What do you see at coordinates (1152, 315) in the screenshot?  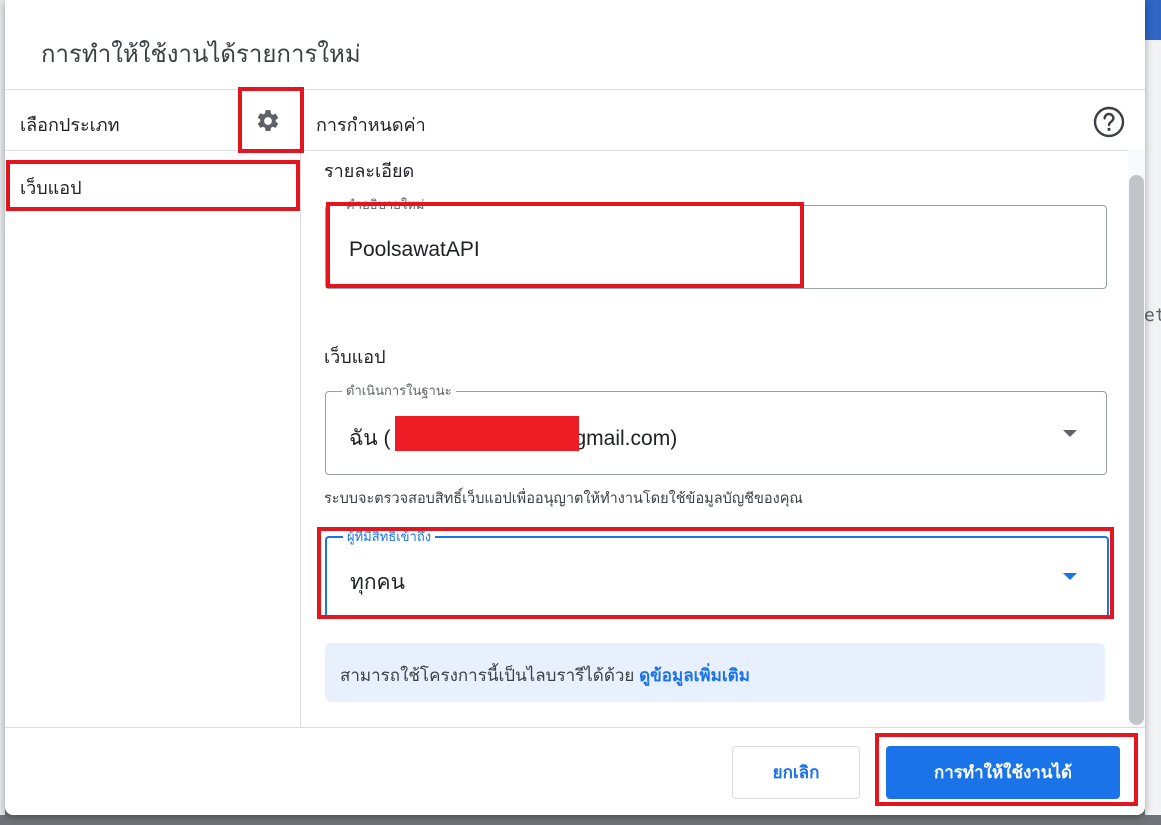 I see `background-text: et` at bounding box center [1152, 315].